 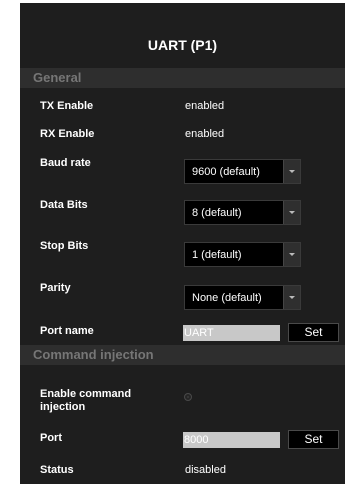 I want to click on stop-bits-label: Stop Bits, so click(x=64, y=246).